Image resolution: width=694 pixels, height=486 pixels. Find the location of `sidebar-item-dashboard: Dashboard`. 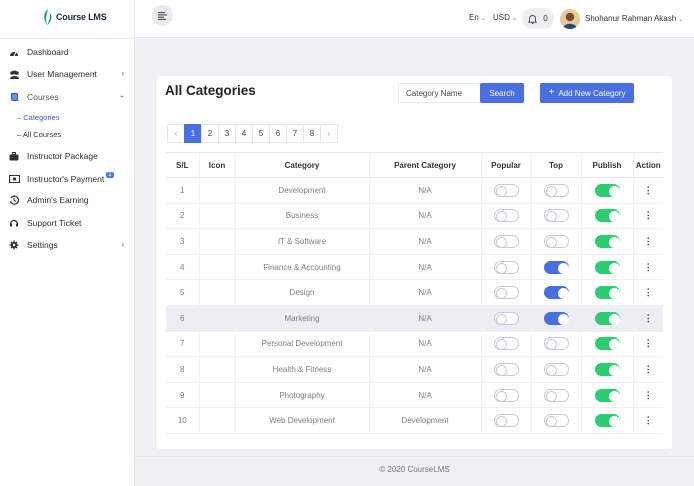

sidebar-item-dashboard: Dashboard is located at coordinates (67, 52).